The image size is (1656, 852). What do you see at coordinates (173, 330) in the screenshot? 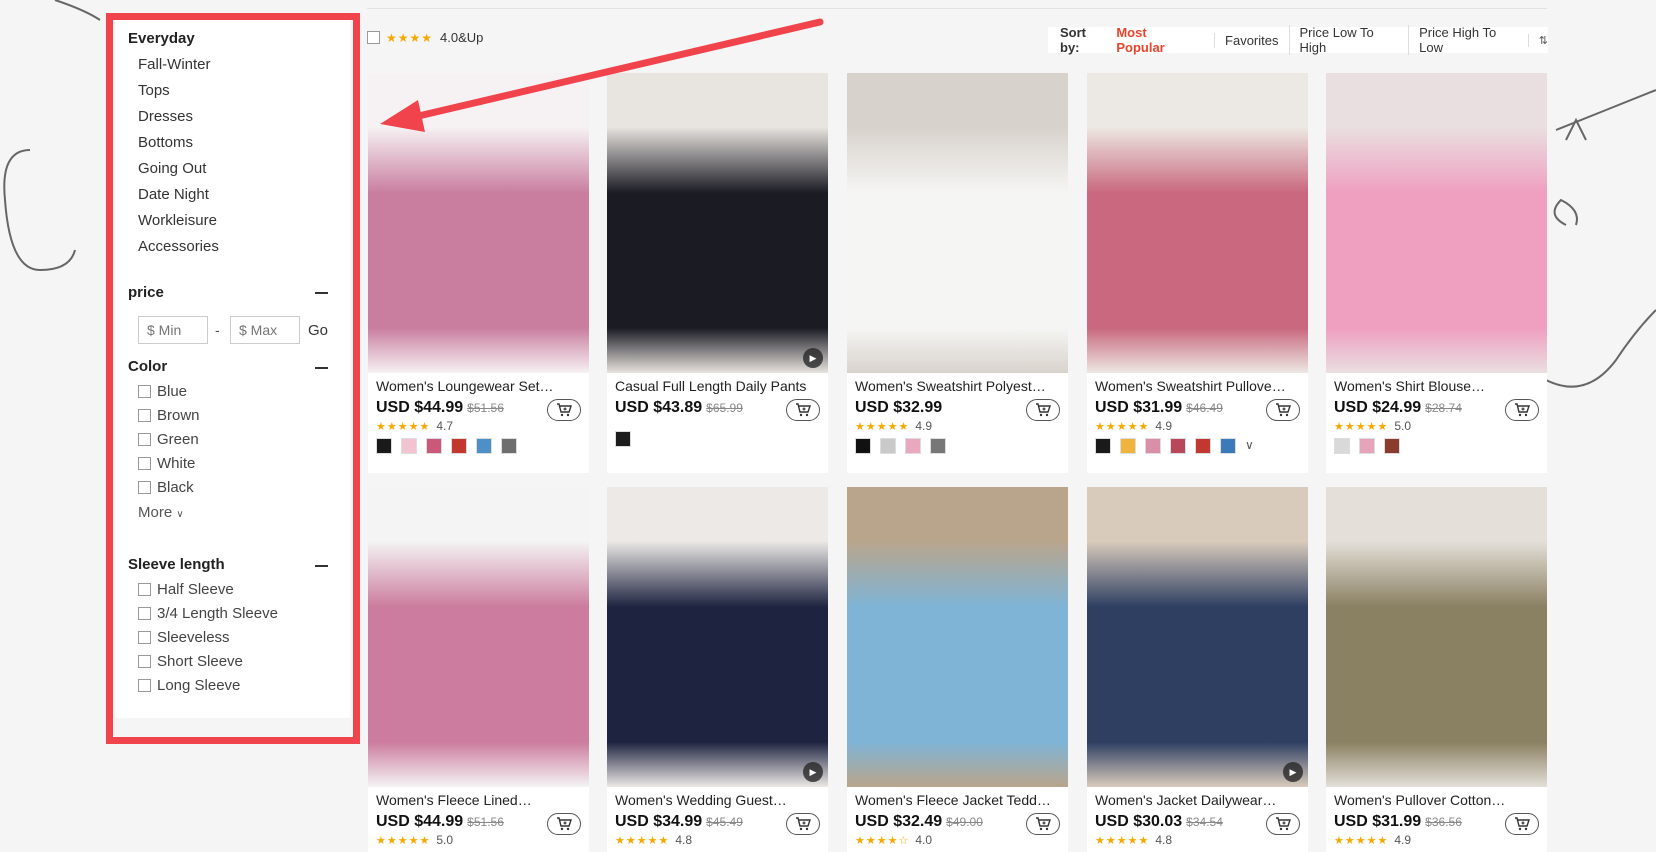
I see `price-min-input` at bounding box center [173, 330].